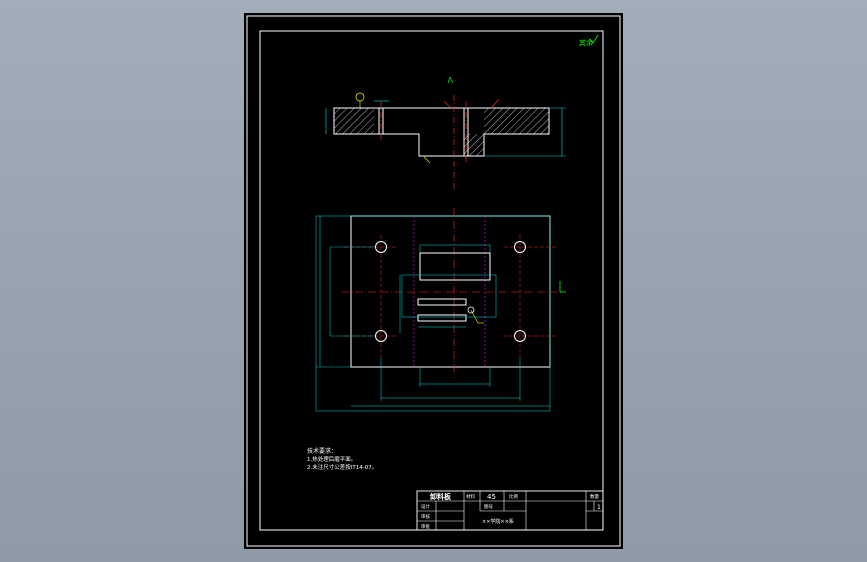 The image size is (867, 562). What do you see at coordinates (322, 451) in the screenshot?
I see `notes-heading: 技术要求：` at bounding box center [322, 451].